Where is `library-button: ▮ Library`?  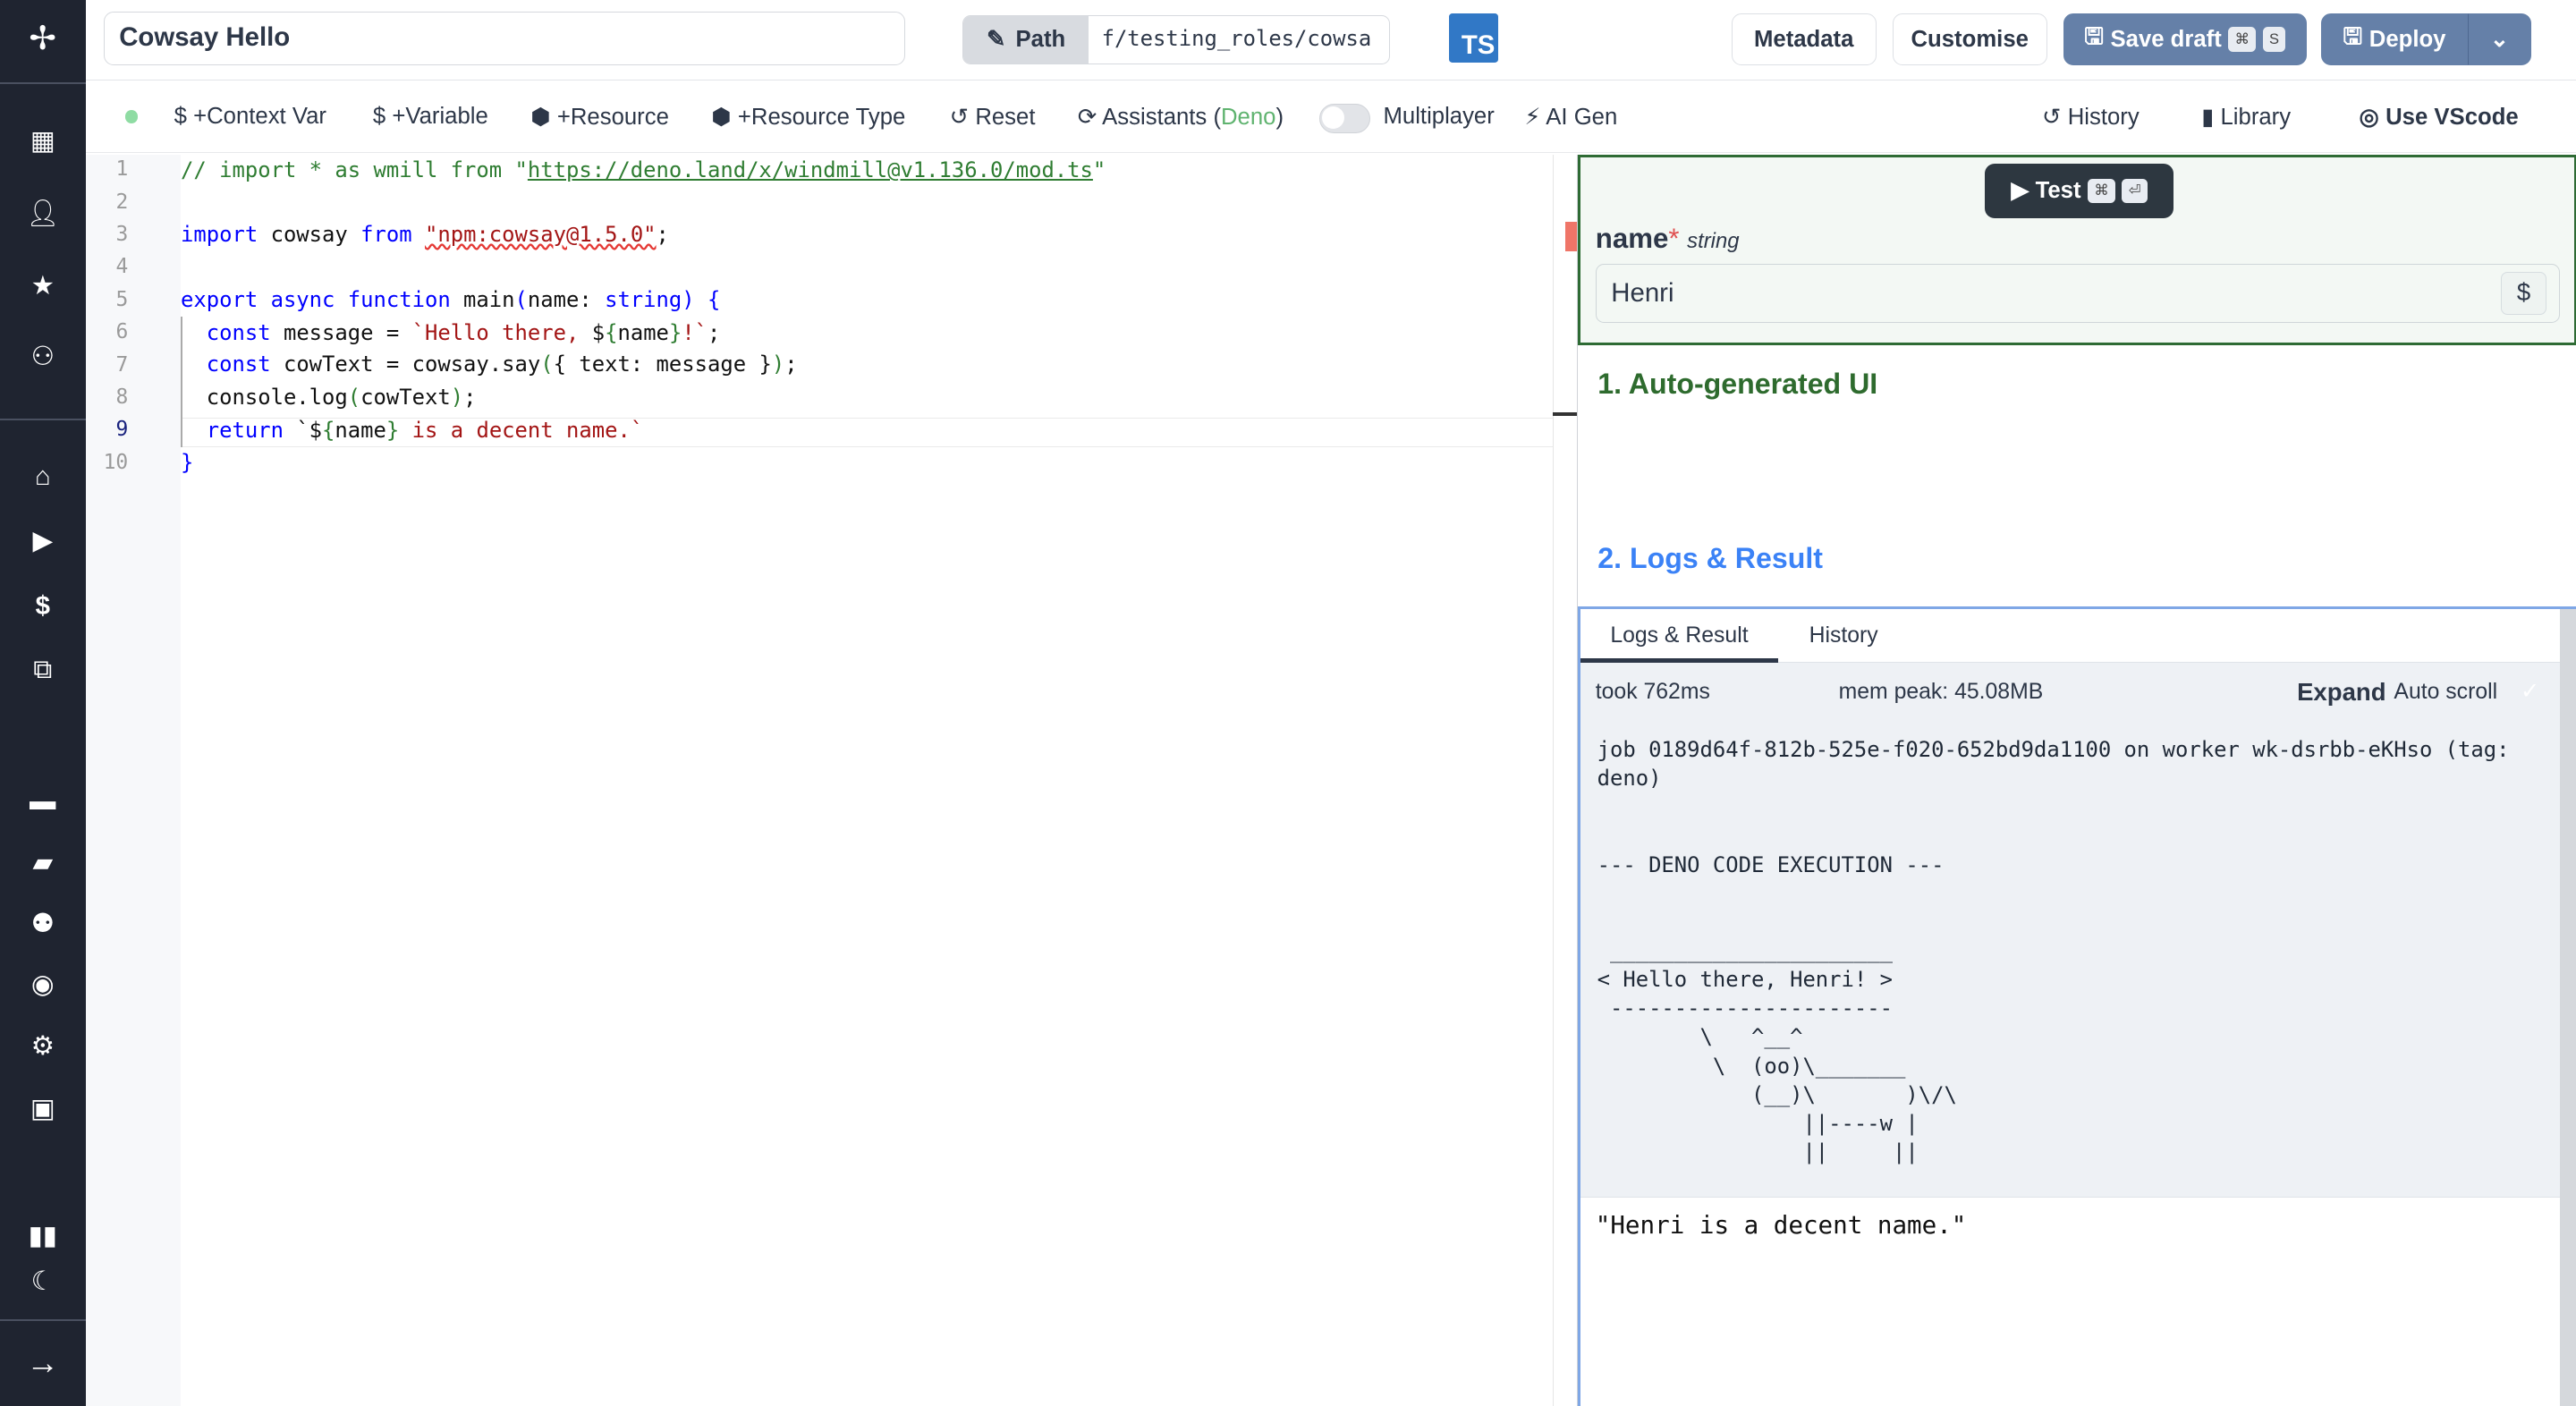 library-button: ▮ Library is located at coordinates (2246, 118).